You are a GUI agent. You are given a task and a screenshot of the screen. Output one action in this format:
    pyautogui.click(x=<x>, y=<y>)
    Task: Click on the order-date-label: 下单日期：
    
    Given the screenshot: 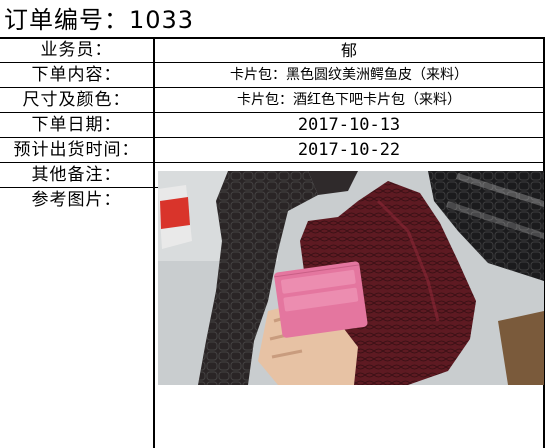 What is the action you would take?
    pyautogui.click(x=77, y=125)
    